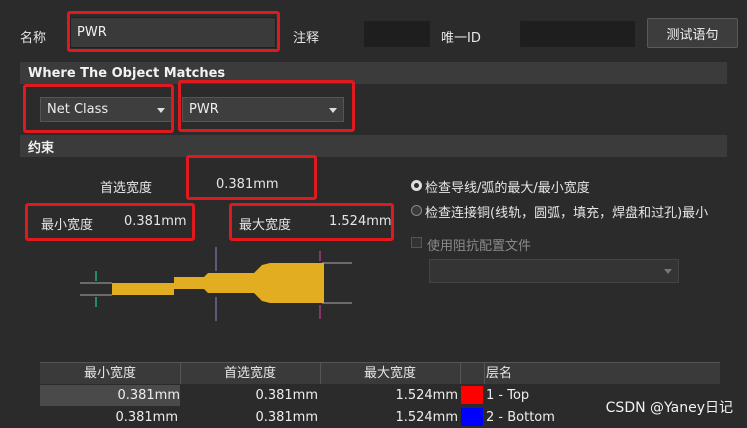 The image size is (747, 428). What do you see at coordinates (472, 373) in the screenshot?
I see `col-color` at bounding box center [472, 373].